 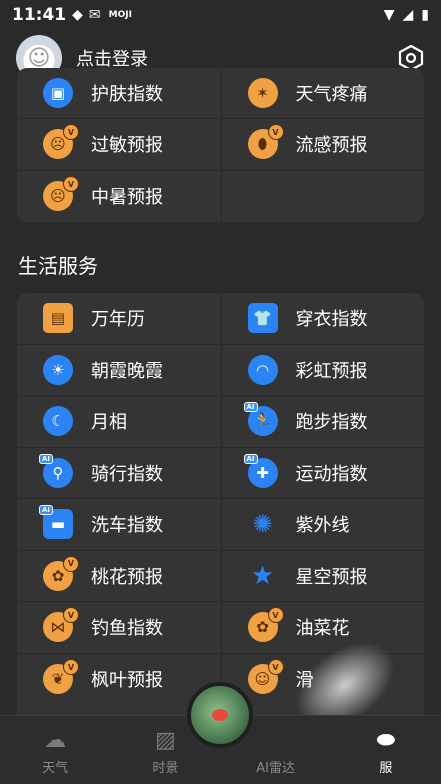 I want to click on list-row: ☹ 过敏预报 ⬮ 流感预报, so click(x=220, y=145).